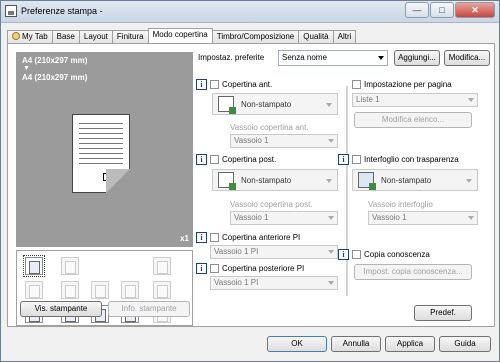  I want to click on back-cover-mode-select: Non-stampato, so click(275, 180).